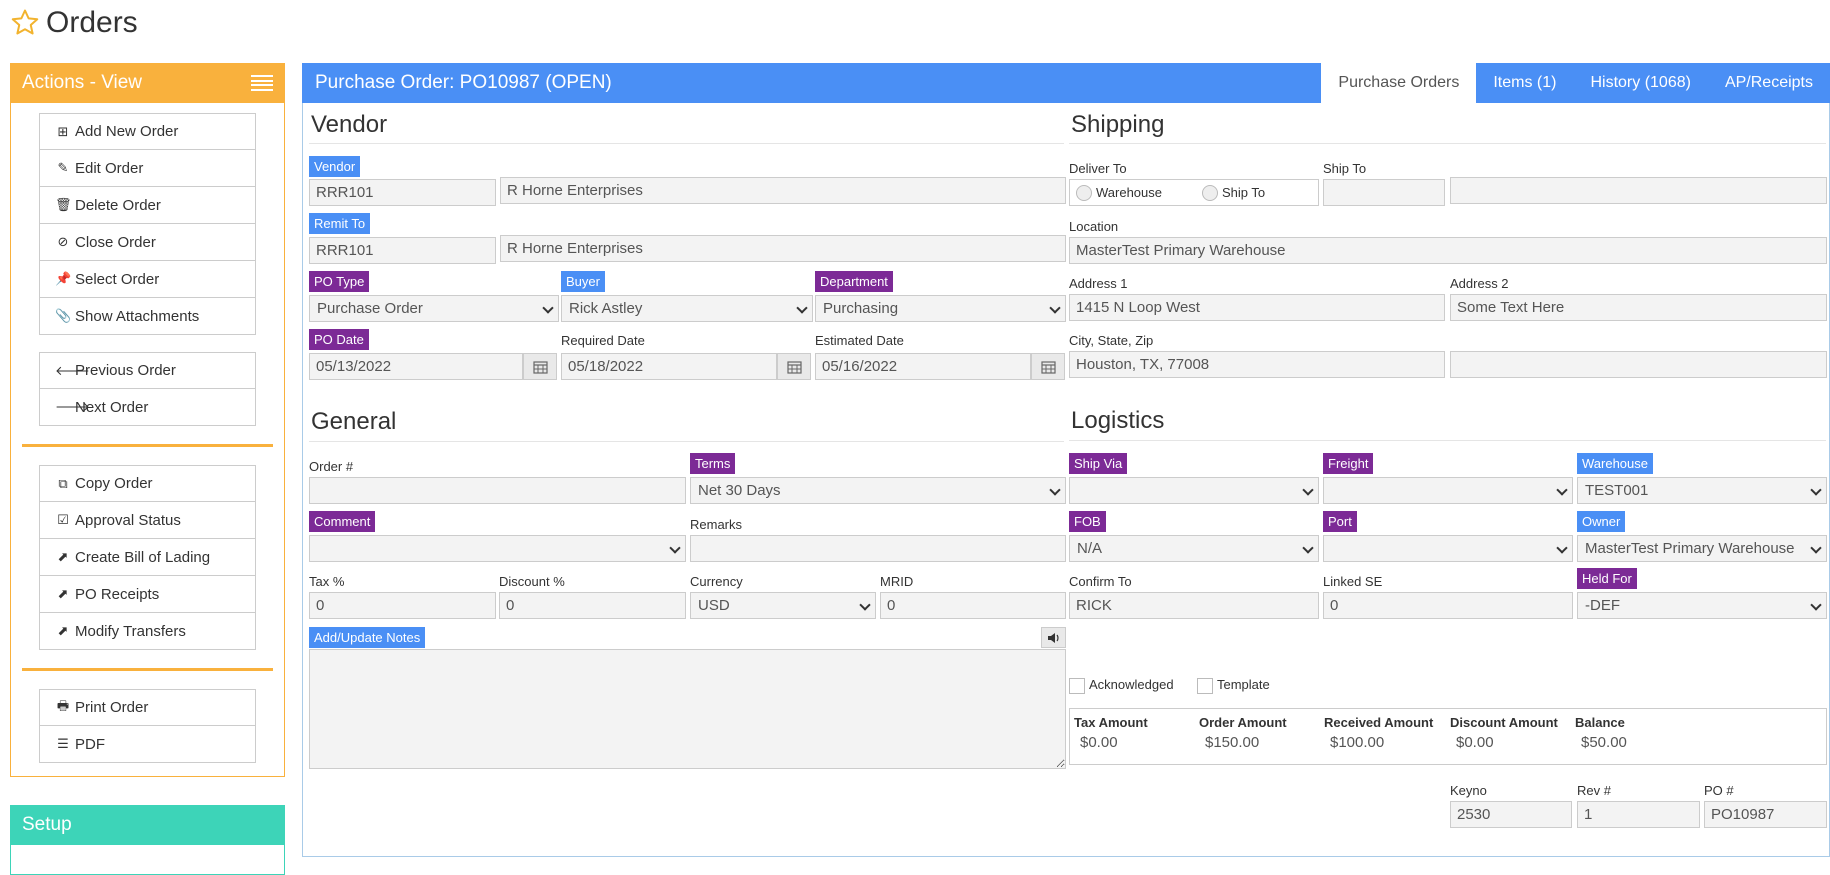  What do you see at coordinates (1232, 742) in the screenshot?
I see `order-amount-value: $150.00` at bounding box center [1232, 742].